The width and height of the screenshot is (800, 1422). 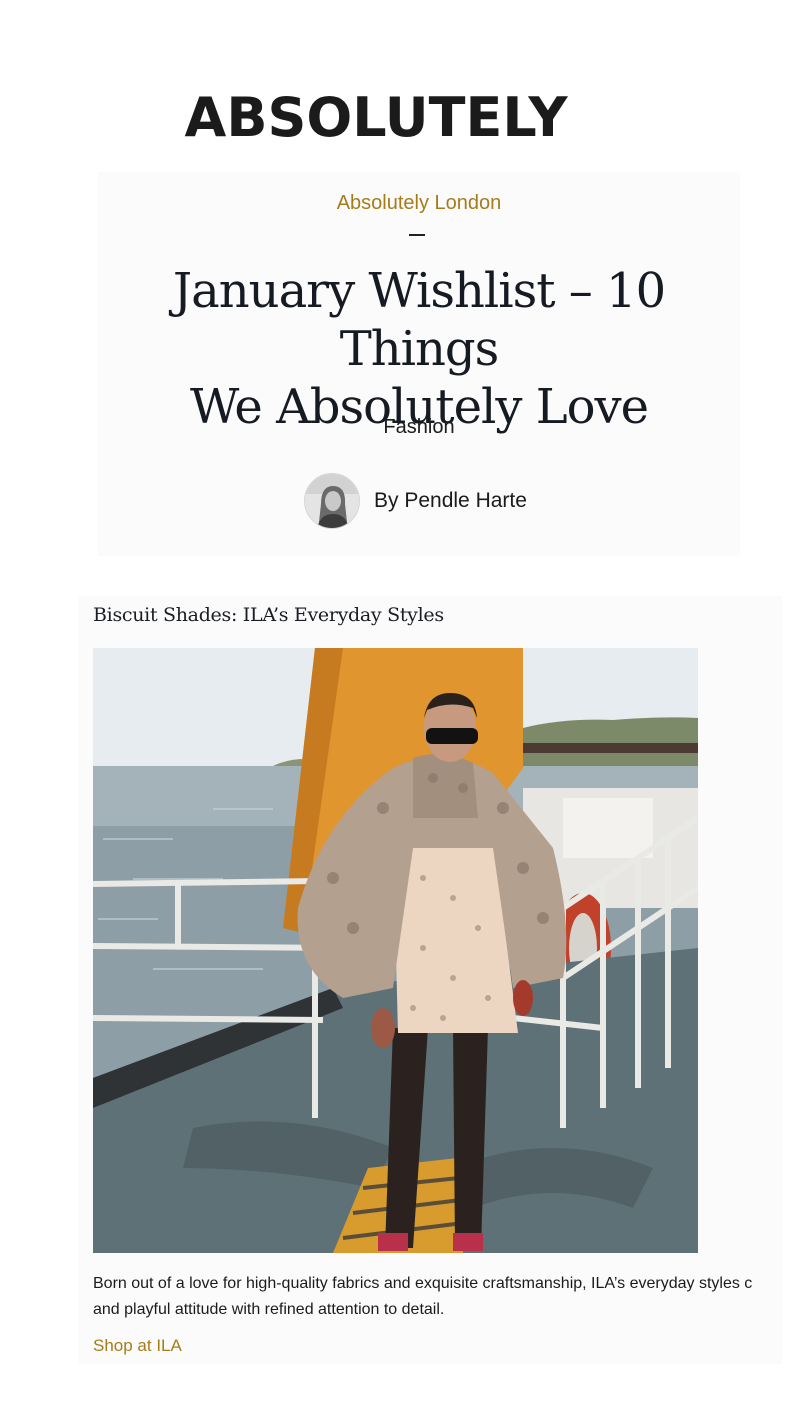 What do you see at coordinates (137, 1346) in the screenshot?
I see `shop-link: Shop at ILA` at bounding box center [137, 1346].